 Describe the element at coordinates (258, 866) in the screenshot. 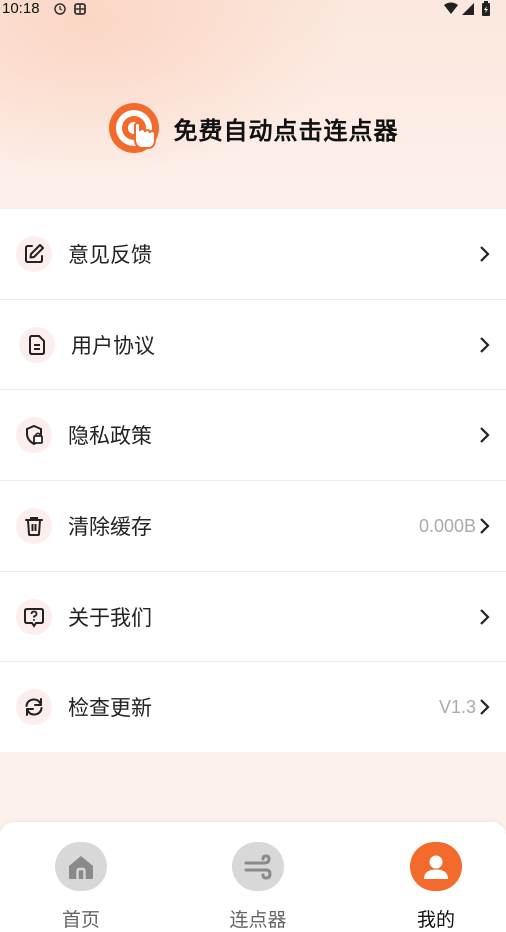

I see `wind-icon` at that location.